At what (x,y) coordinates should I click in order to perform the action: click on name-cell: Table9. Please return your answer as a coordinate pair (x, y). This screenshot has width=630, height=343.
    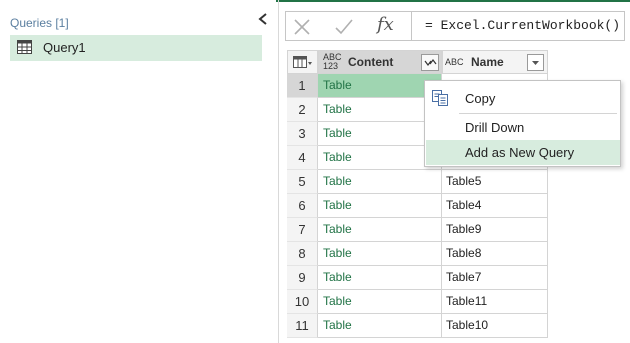
    Looking at the image, I should click on (495, 230).